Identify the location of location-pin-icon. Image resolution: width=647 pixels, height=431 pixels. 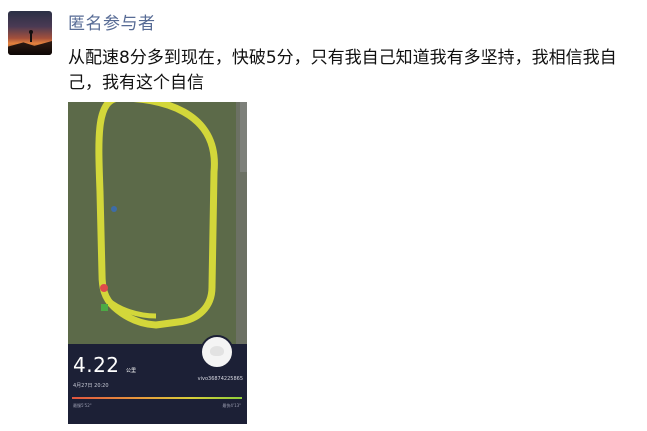
(114, 209).